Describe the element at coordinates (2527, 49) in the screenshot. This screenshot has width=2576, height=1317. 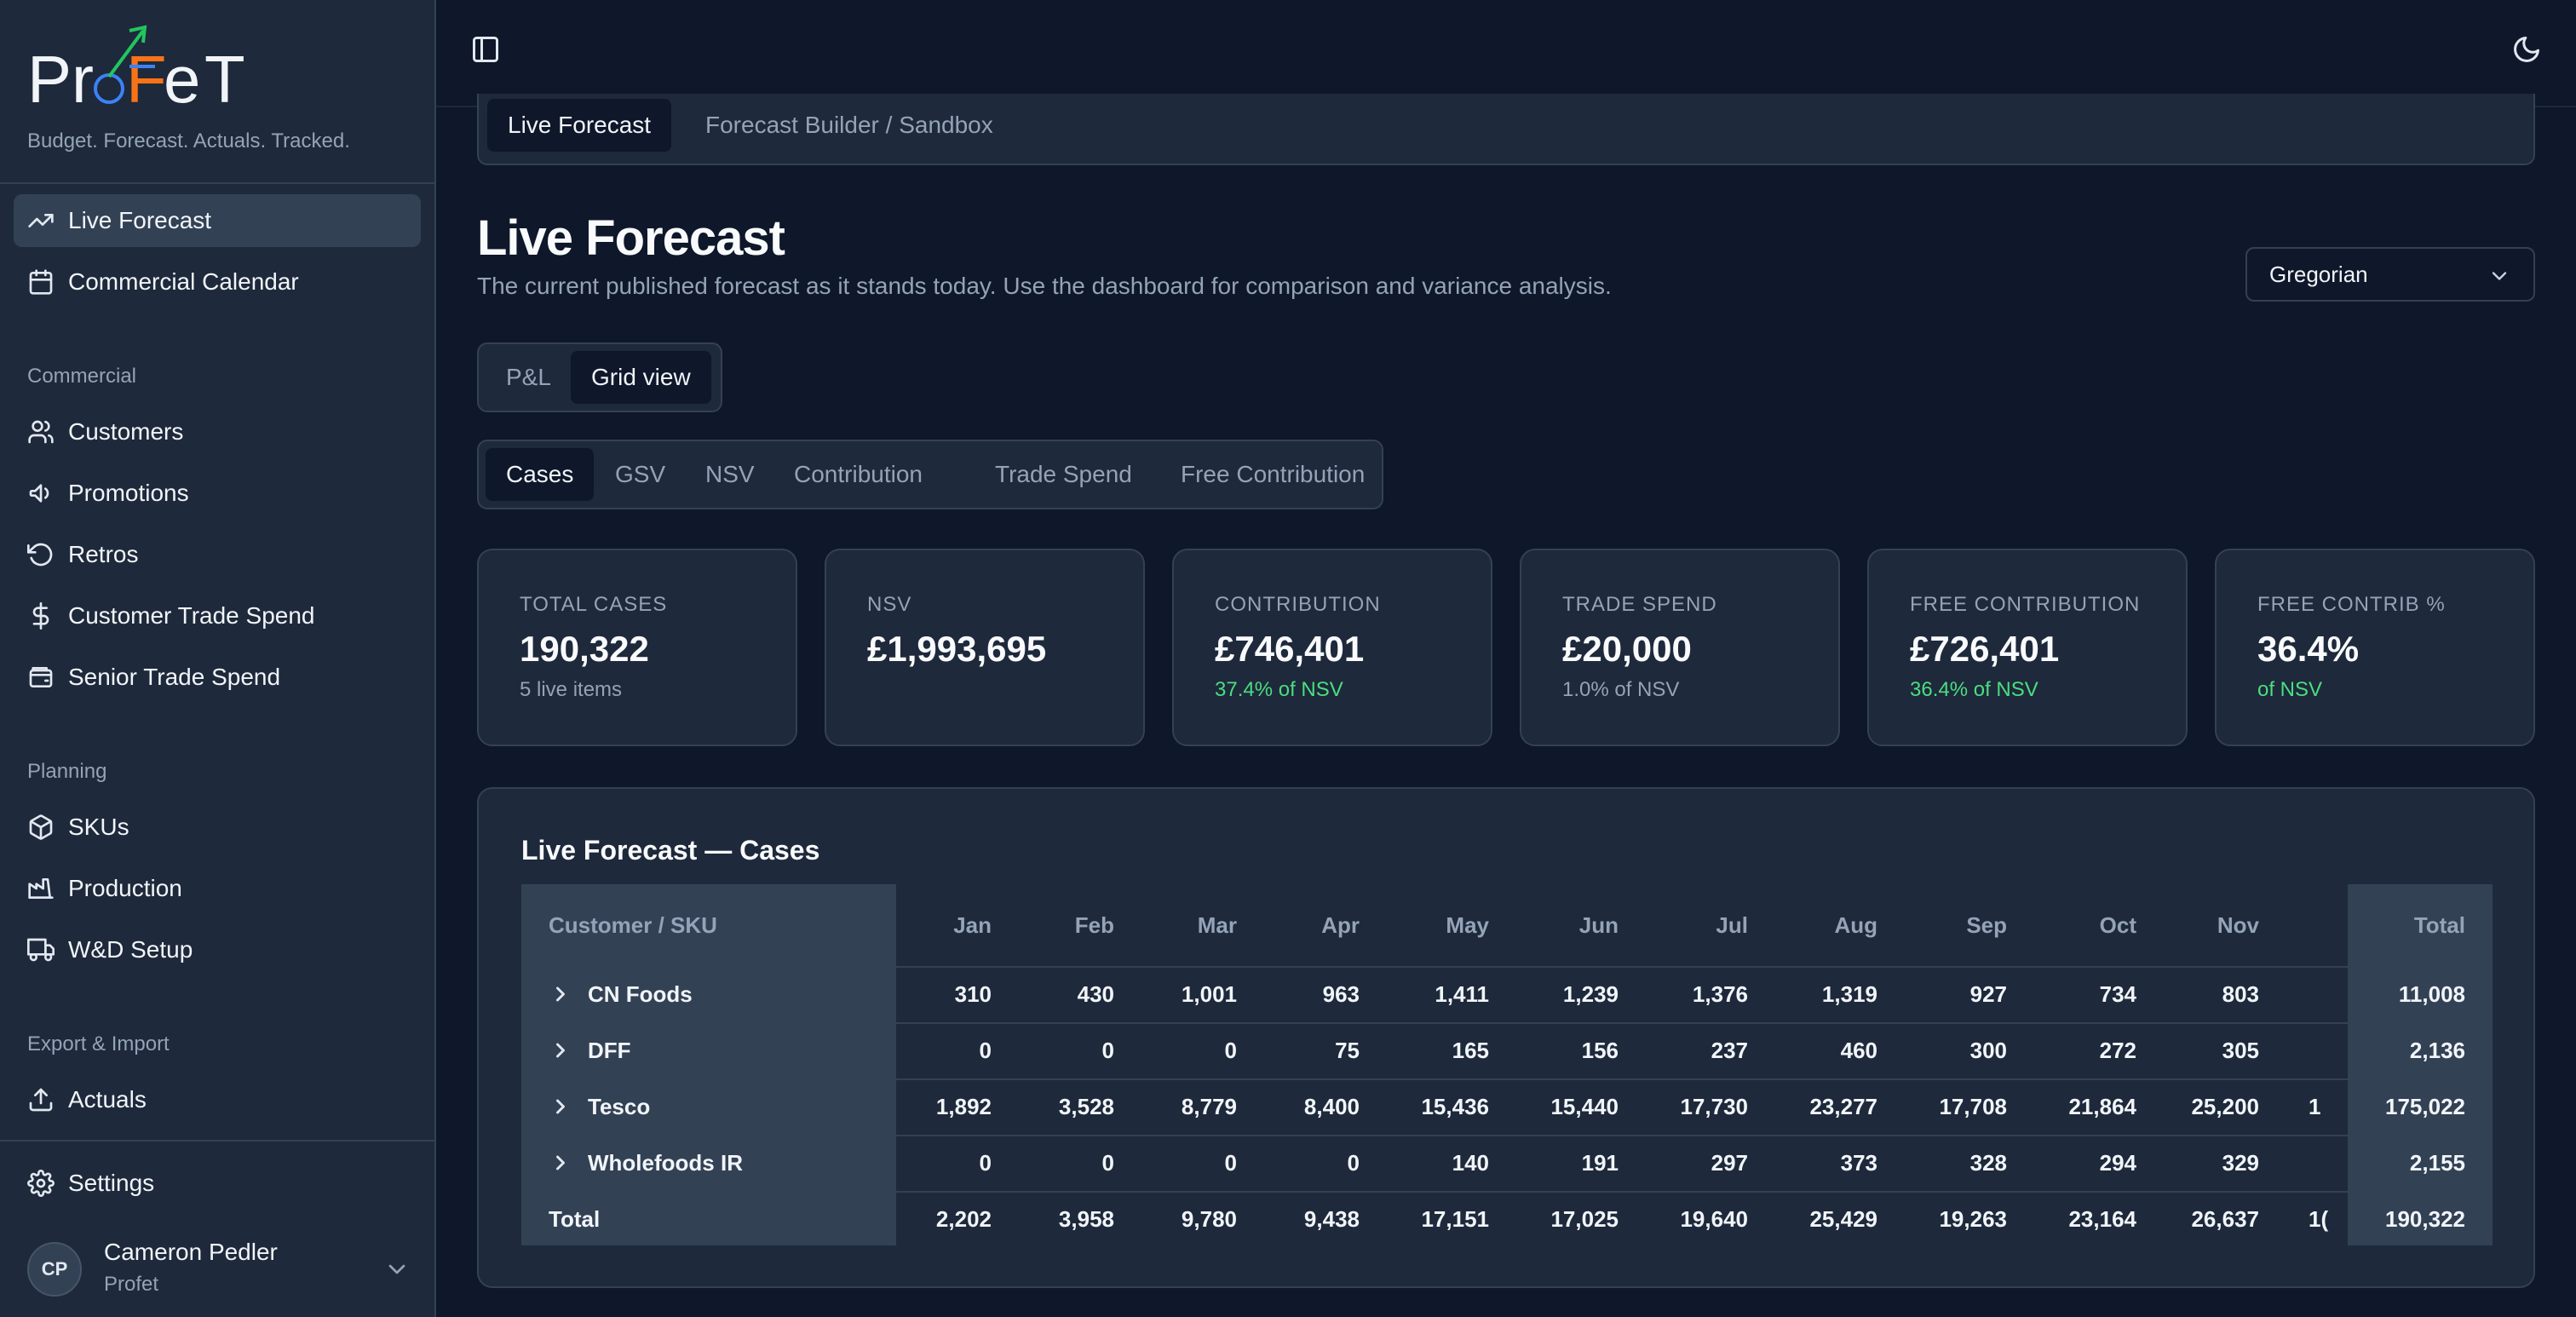
I see `moon-icon` at that location.